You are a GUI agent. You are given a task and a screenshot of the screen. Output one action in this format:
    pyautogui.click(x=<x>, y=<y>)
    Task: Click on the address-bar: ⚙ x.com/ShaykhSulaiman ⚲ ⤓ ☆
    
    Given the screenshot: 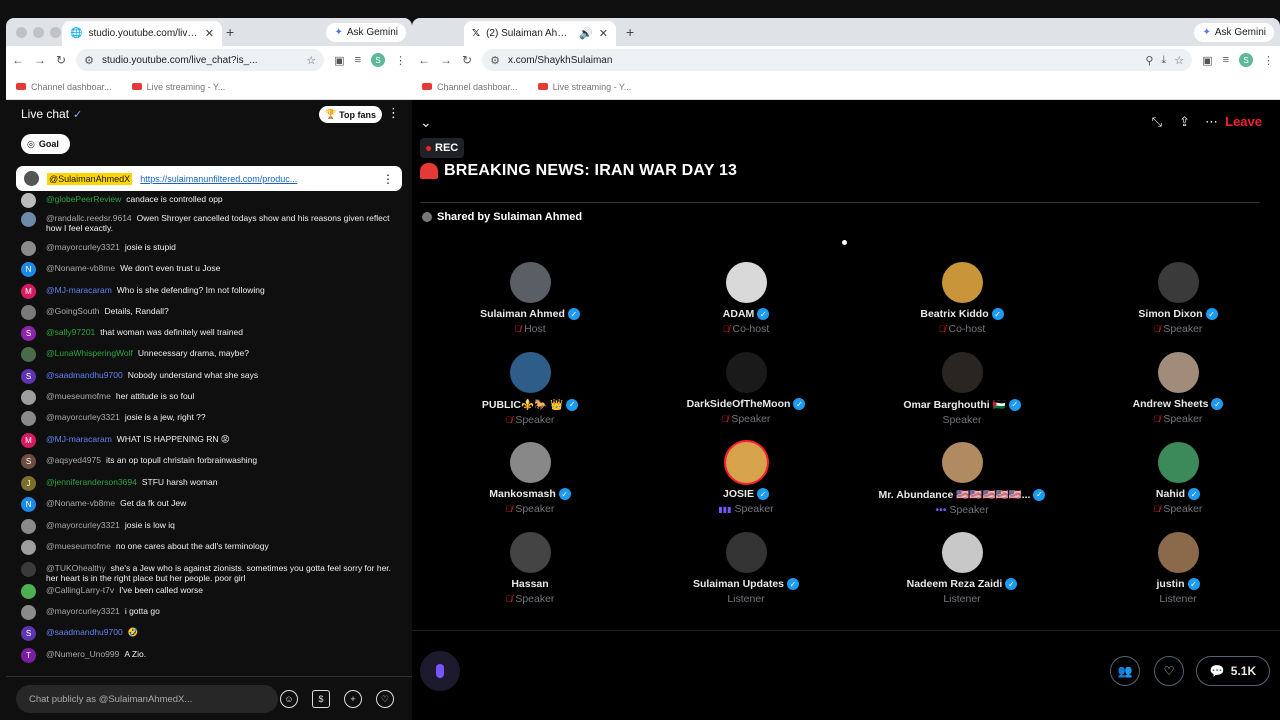 What is the action you would take?
    pyautogui.click(x=837, y=60)
    